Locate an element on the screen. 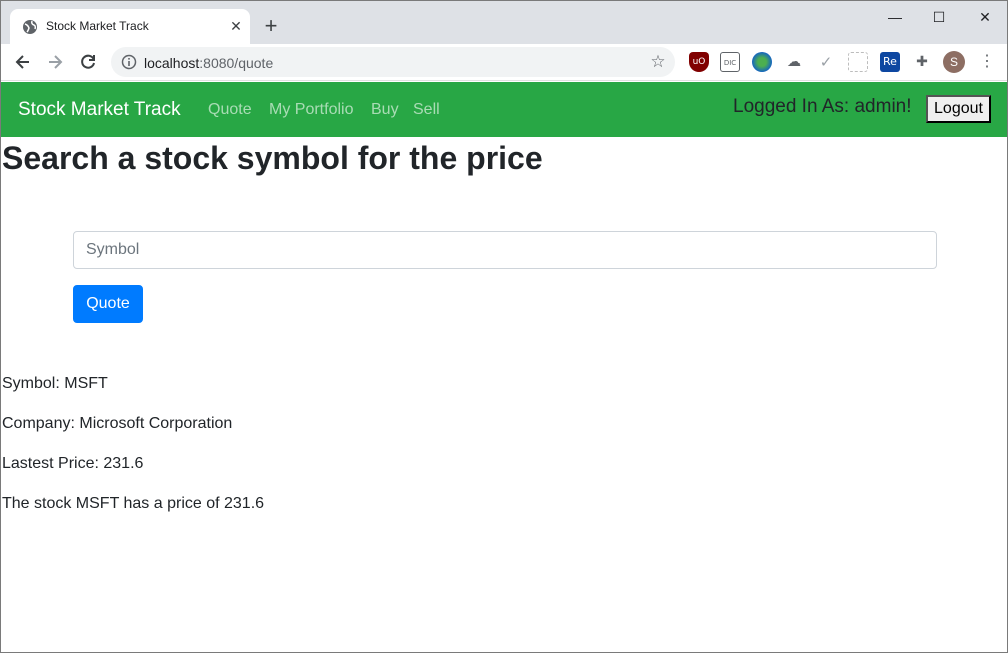  result-summary: The stock MSFT has a price of 231.6 is located at coordinates (133, 503).